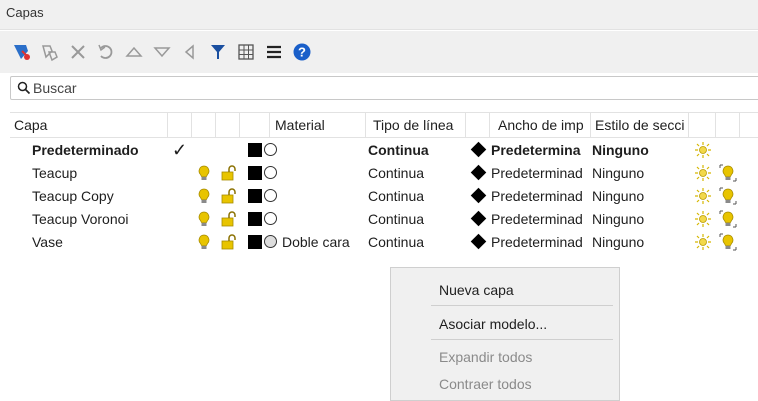  Describe the element at coordinates (640, 125) in the screenshot. I see `column-header-estilo: Estilo de secci` at that location.